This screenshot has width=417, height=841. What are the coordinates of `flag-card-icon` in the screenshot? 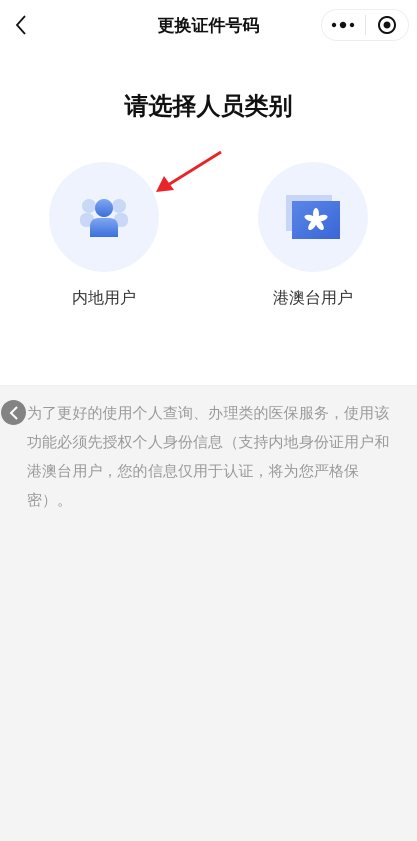 It's located at (313, 217).